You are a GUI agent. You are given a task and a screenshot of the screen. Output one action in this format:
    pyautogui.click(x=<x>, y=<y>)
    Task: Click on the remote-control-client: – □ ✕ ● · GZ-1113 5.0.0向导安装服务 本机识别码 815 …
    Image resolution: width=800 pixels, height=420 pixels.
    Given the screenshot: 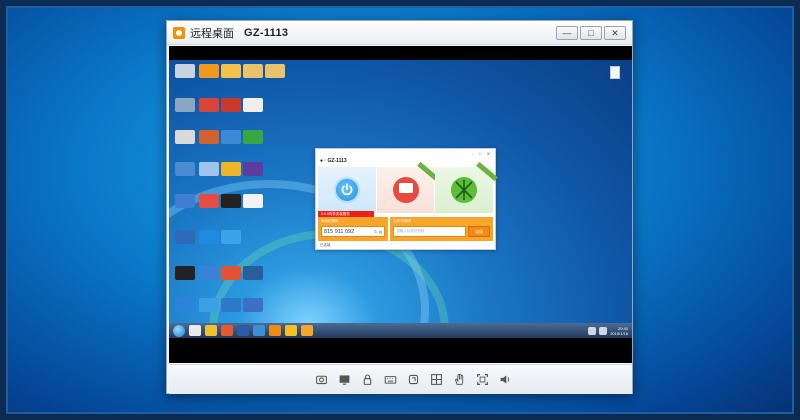 What is the action you would take?
    pyautogui.click(x=406, y=199)
    